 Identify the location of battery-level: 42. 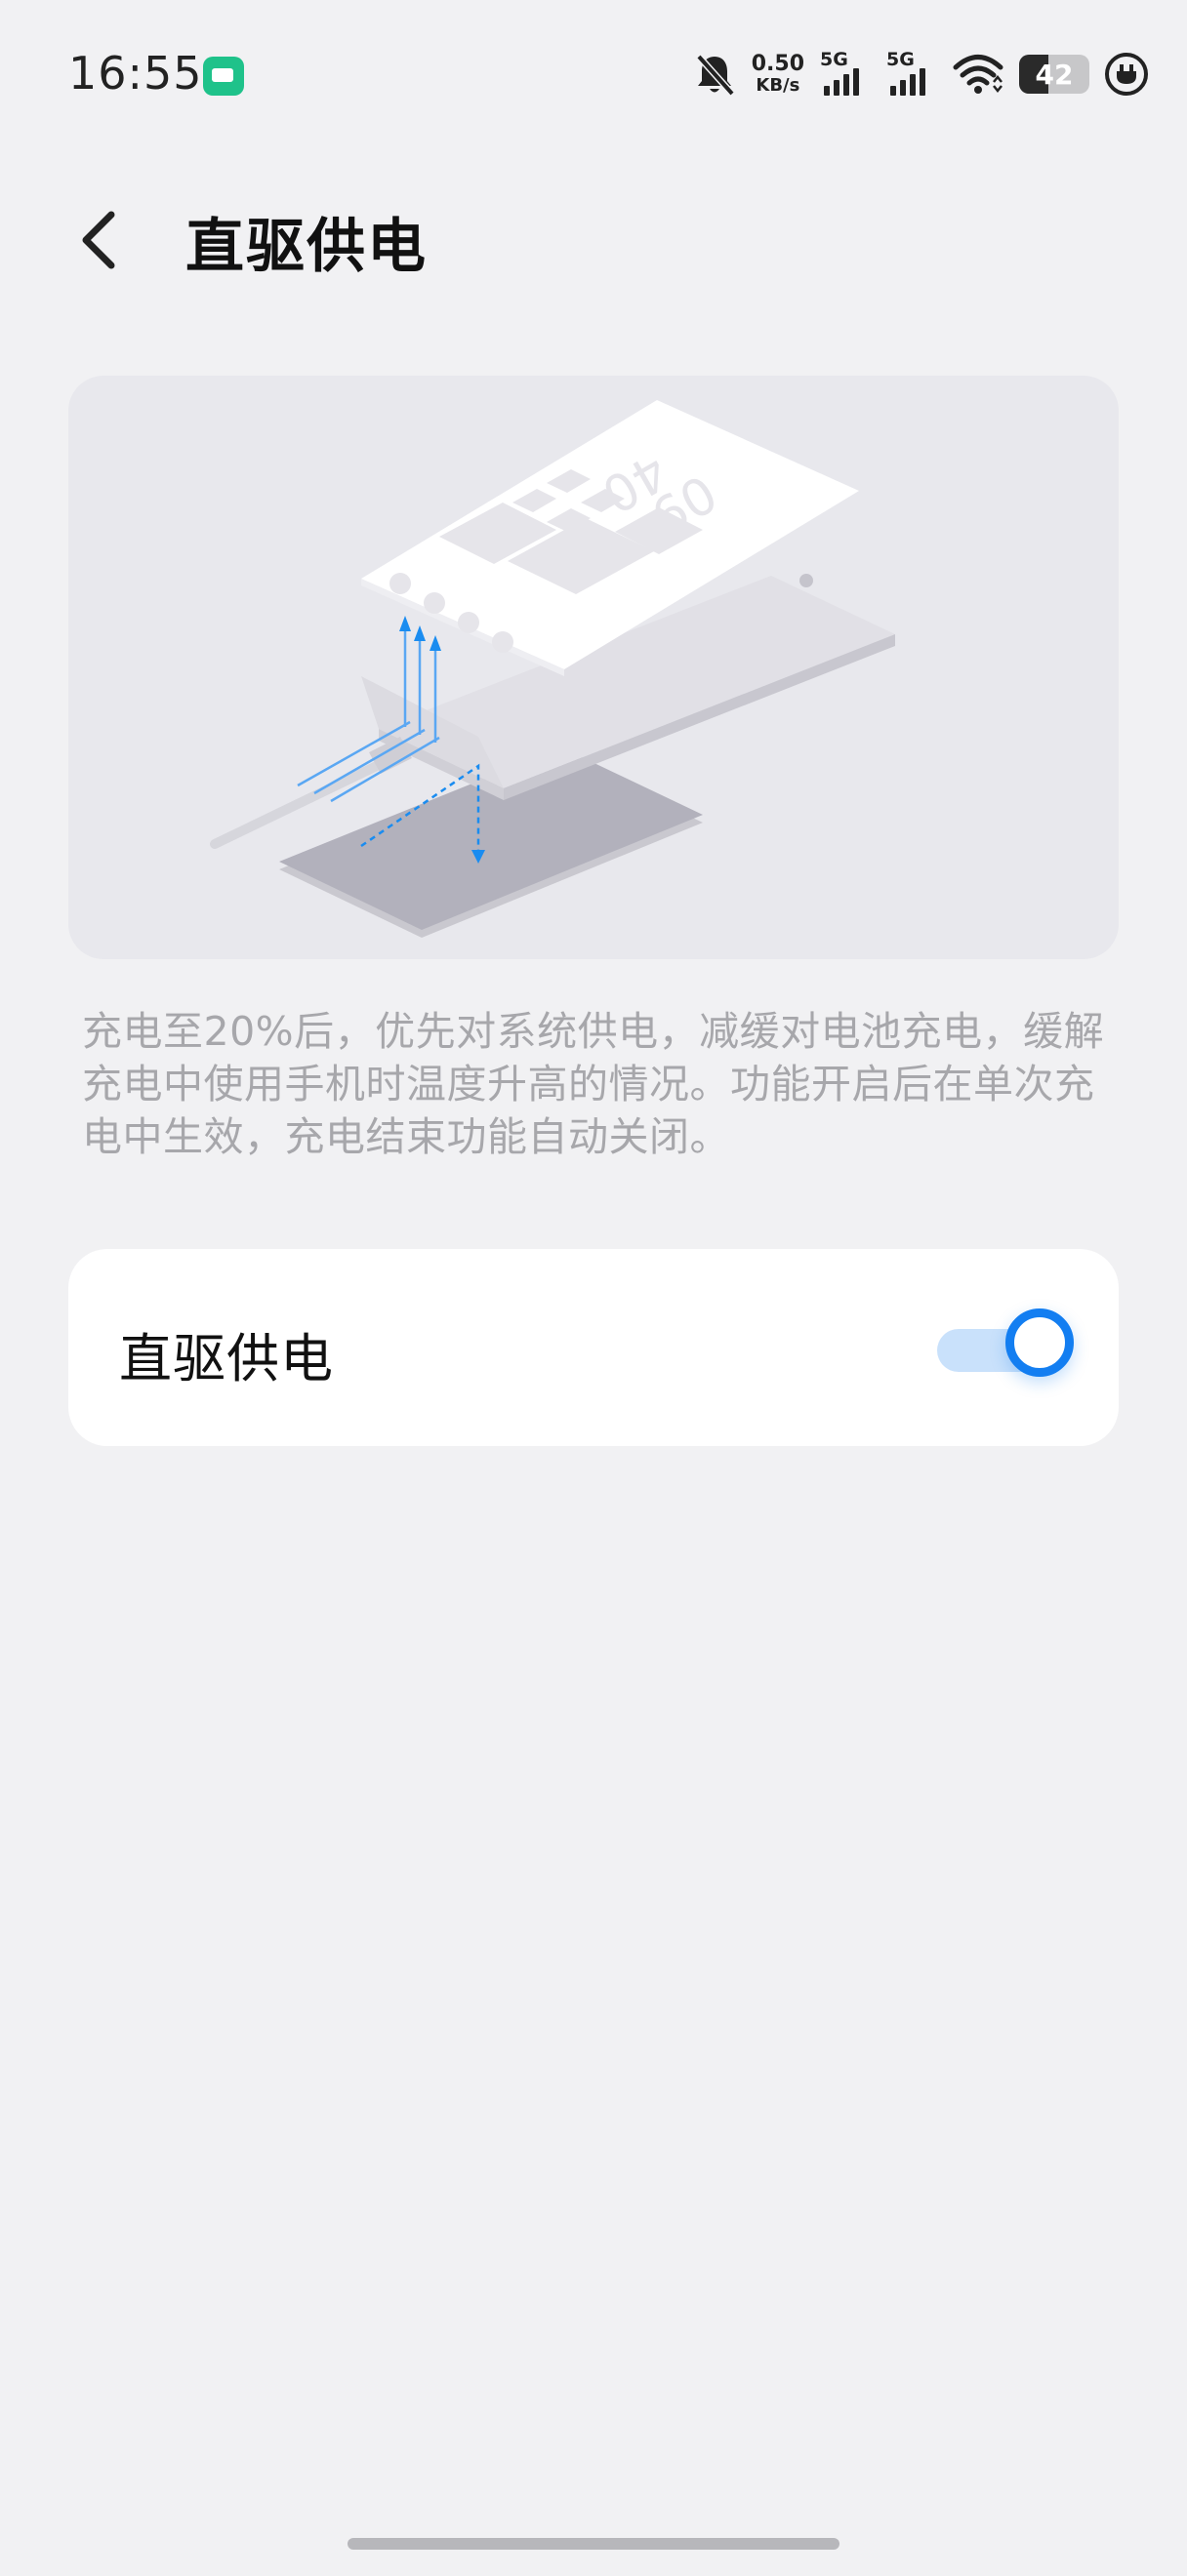
(1054, 75).